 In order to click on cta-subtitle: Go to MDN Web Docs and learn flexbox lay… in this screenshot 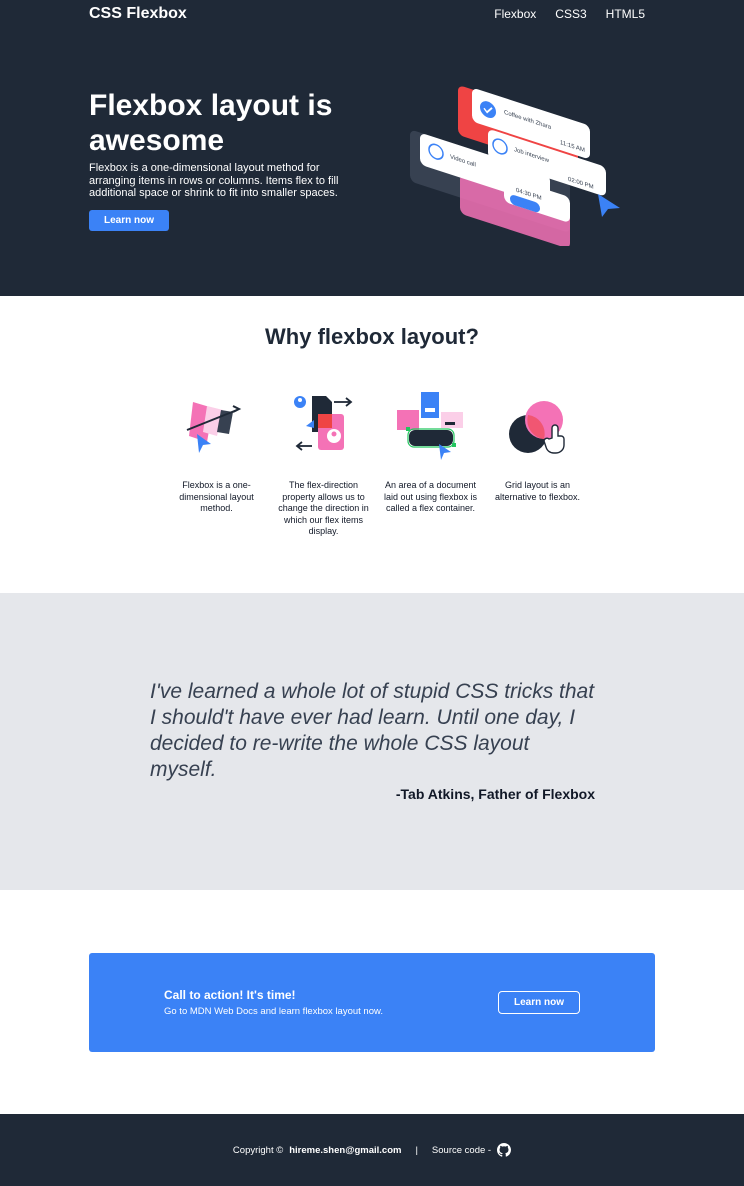, I will do `click(273, 1011)`.